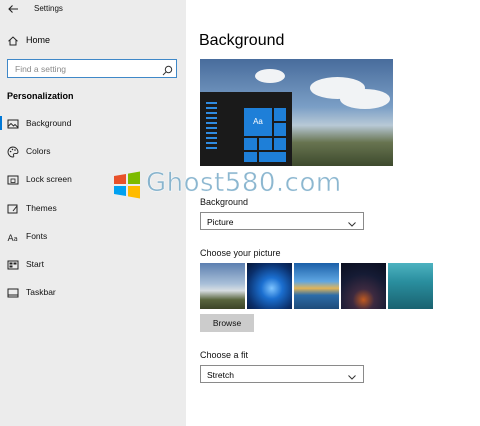  I want to click on fit-value: Stretch, so click(220, 375).